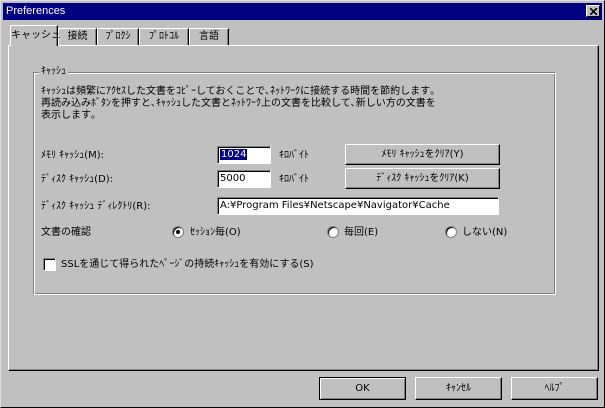 The image size is (605, 408). What do you see at coordinates (35, 35) in the screenshot?
I see `tab-cache: キャッシュ` at bounding box center [35, 35].